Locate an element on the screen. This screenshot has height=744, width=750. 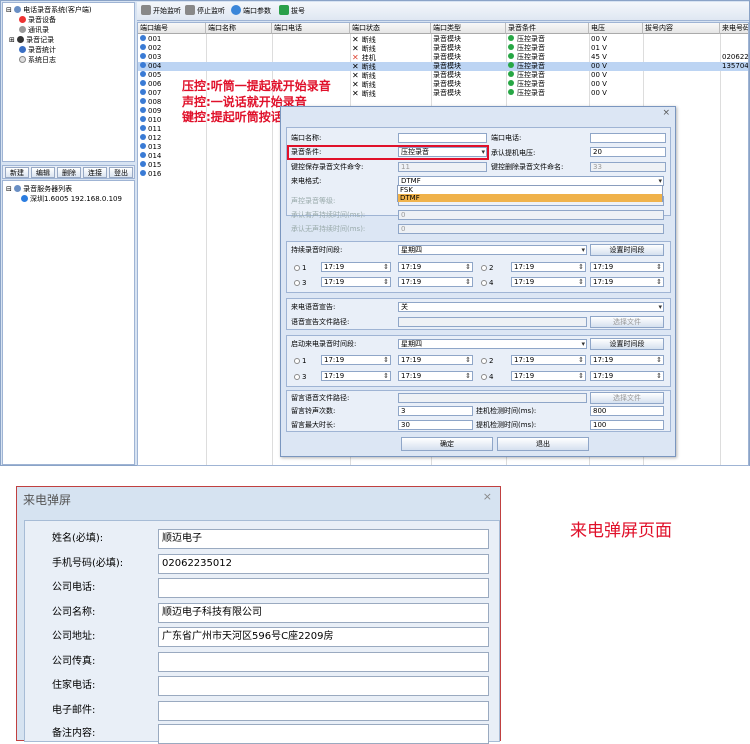
server-node: 深圳1.6005 192.168.0.109 is located at coordinates (71, 199).